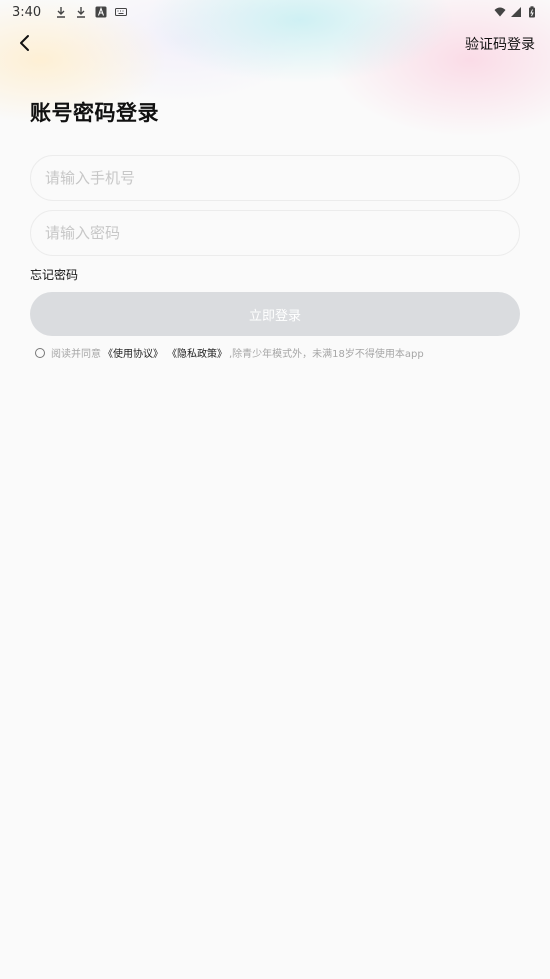  Describe the element at coordinates (197, 352) in the screenshot. I see `privacy-policy-link: 《隐私政策》` at that location.